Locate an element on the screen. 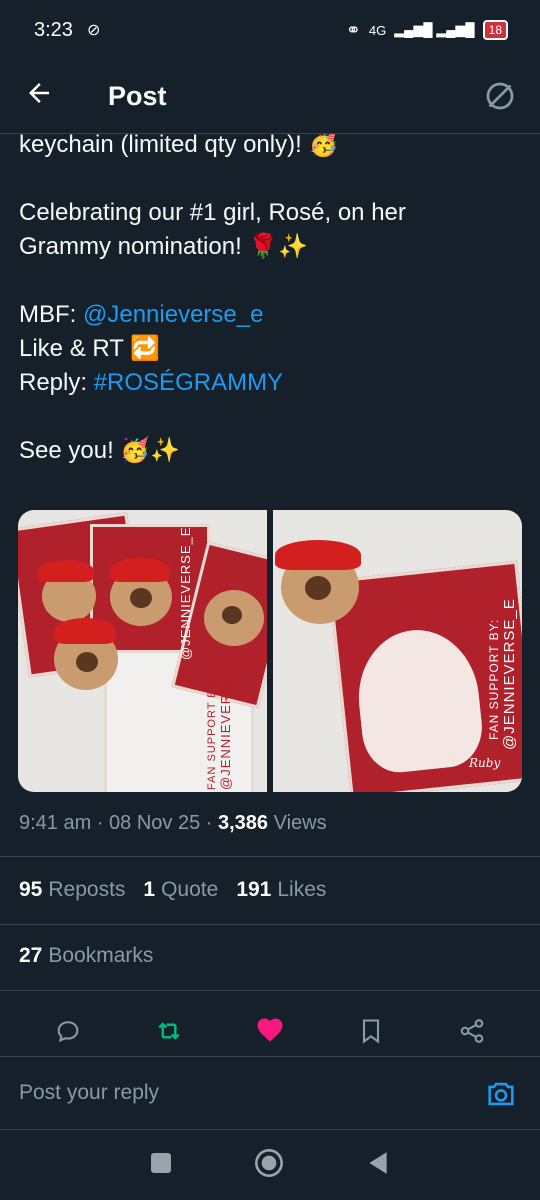  photo-2: FAN SUPPORT BY: @JENNIEVERSE_E Ruby is located at coordinates (397, 651).